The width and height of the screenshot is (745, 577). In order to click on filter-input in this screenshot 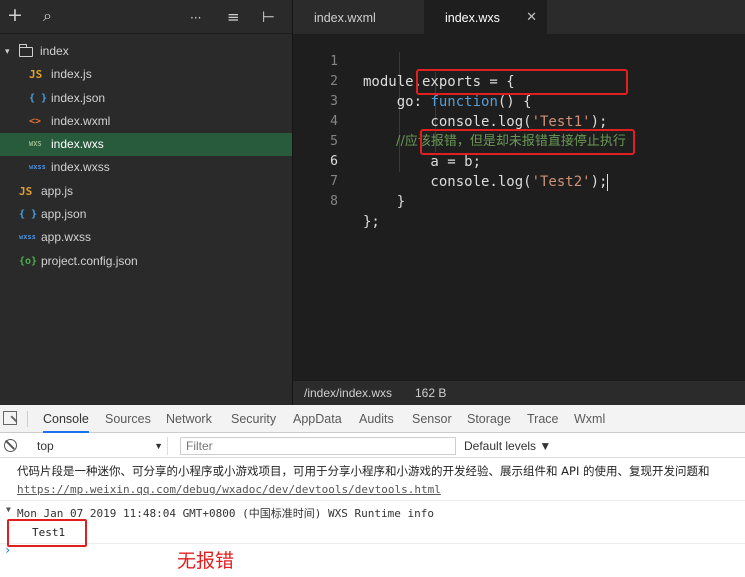, I will do `click(318, 446)`.